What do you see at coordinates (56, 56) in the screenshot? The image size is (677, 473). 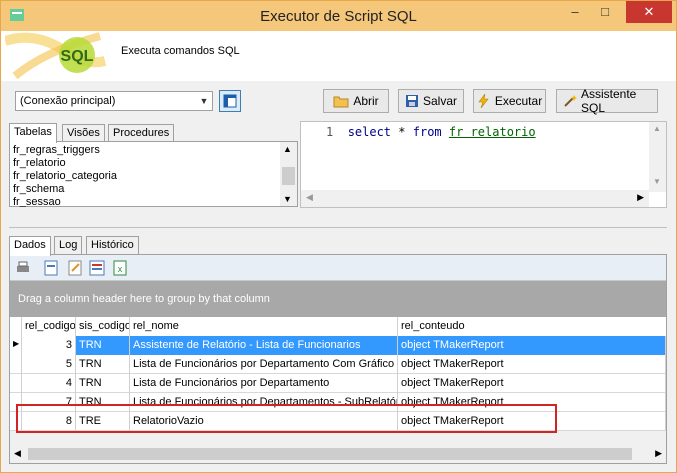 I see `sql-logo: SQL` at bounding box center [56, 56].